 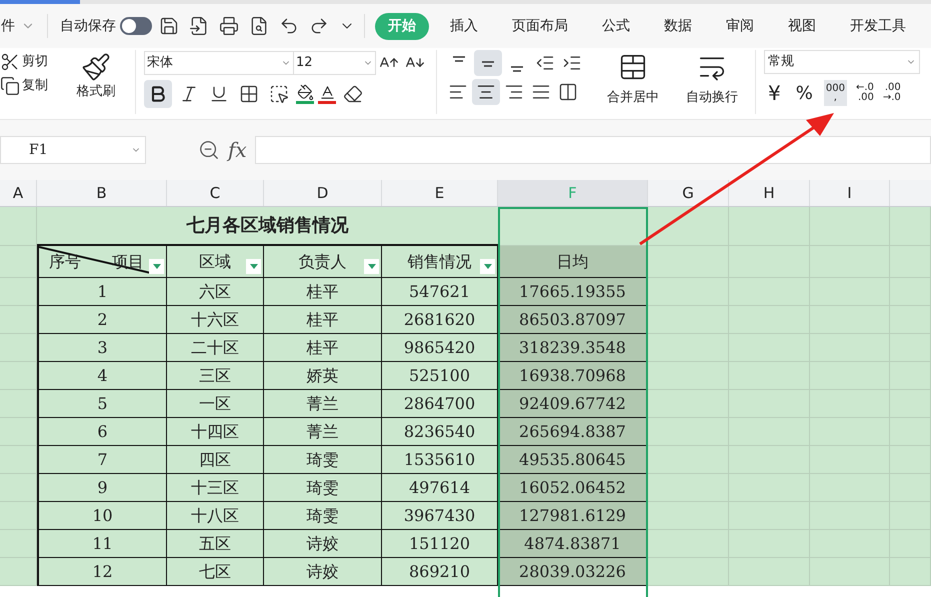 What do you see at coordinates (322, 261) in the screenshot?
I see `header-label: 负责人` at bounding box center [322, 261].